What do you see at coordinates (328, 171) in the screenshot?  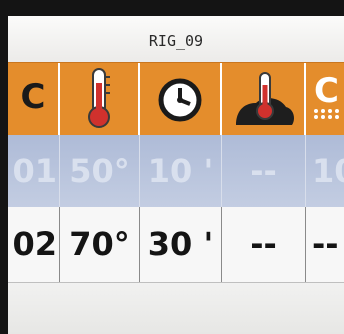 I see `cell-extra: 10` at bounding box center [328, 171].